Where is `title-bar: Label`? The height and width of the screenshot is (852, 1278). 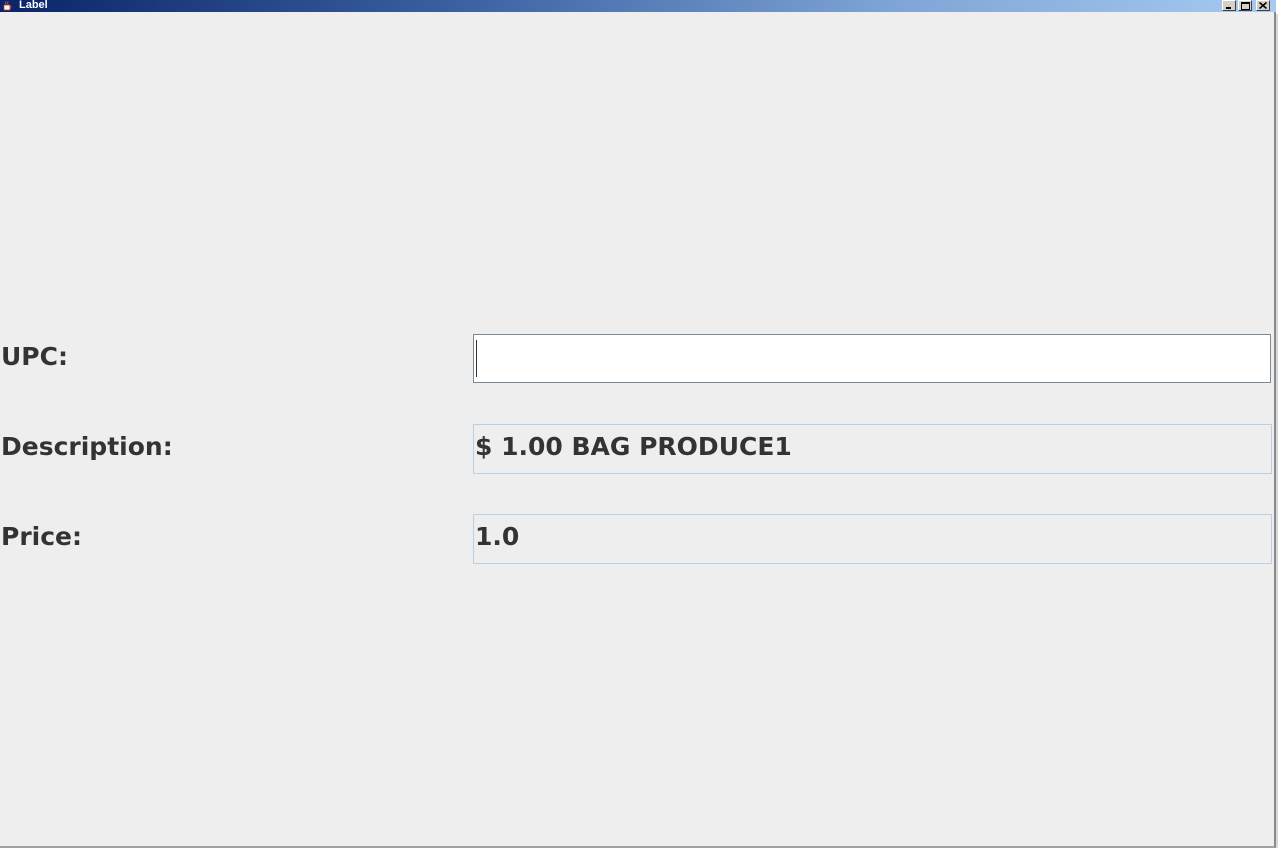 title-bar: Label is located at coordinates (638, 6).